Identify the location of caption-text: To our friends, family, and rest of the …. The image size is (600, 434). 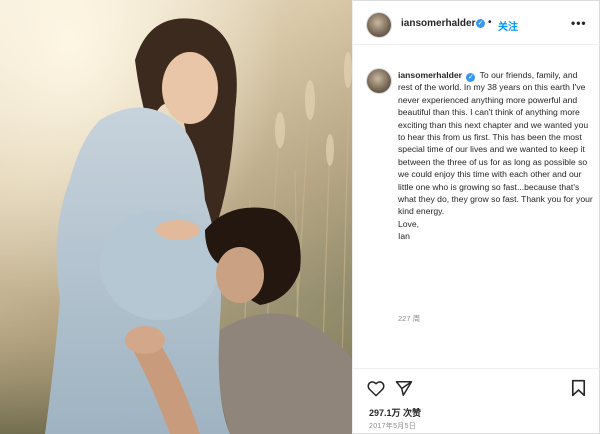
(495, 143).